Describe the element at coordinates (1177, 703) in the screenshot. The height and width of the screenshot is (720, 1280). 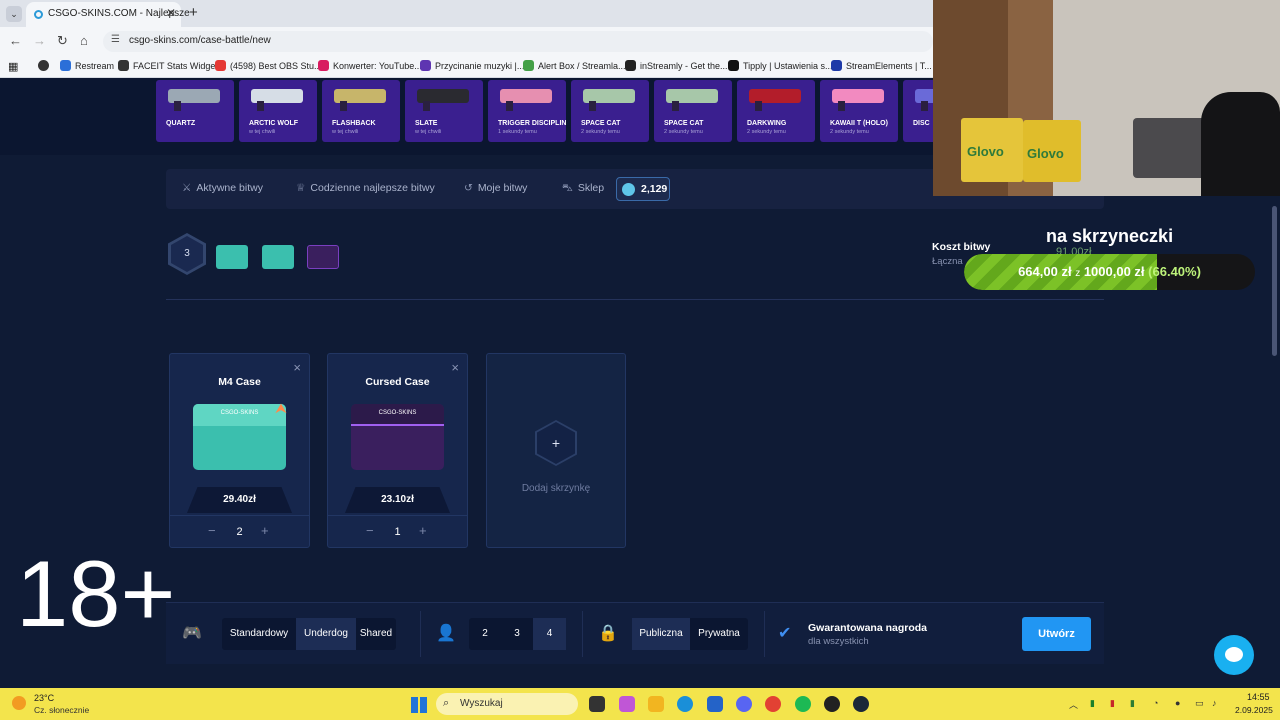
I see `microphone-icon: ●` at that location.